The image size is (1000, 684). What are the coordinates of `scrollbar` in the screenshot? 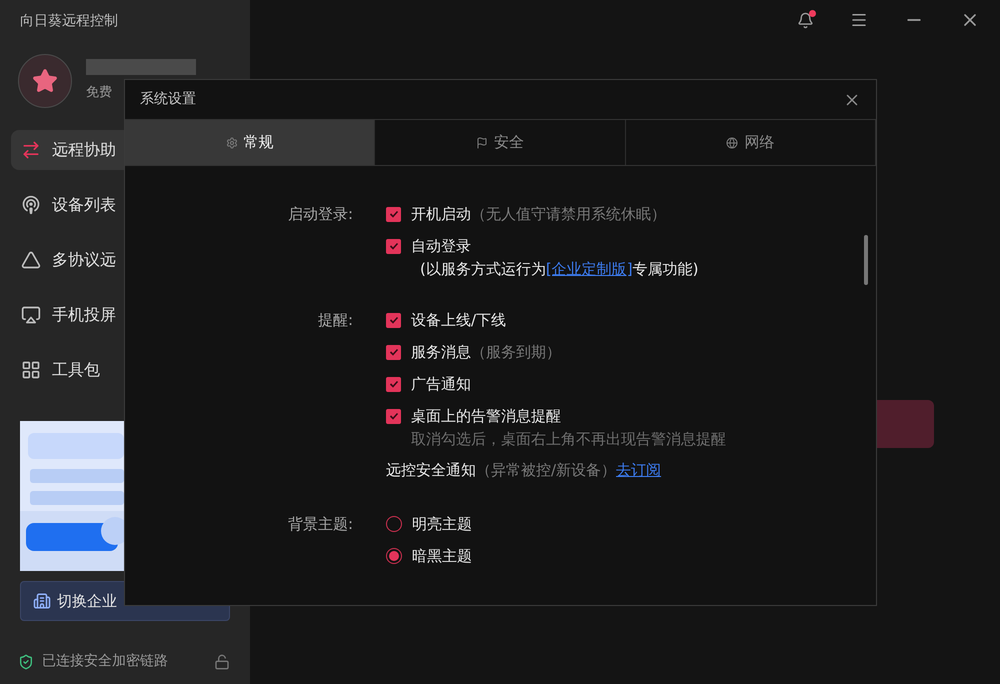 It's located at (866, 260).